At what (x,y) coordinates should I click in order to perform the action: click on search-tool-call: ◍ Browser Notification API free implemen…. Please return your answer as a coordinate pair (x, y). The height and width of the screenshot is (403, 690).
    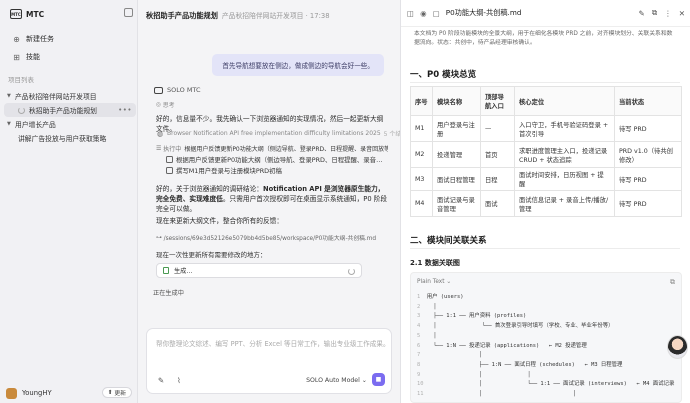
    Looking at the image, I should click on (281, 134).